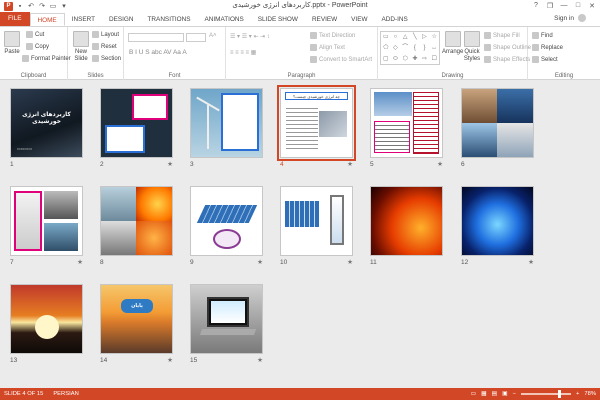 The height and width of the screenshot is (400, 600). What do you see at coordinates (42, 6) in the screenshot?
I see `redo-icon: ↷` at bounding box center [42, 6].